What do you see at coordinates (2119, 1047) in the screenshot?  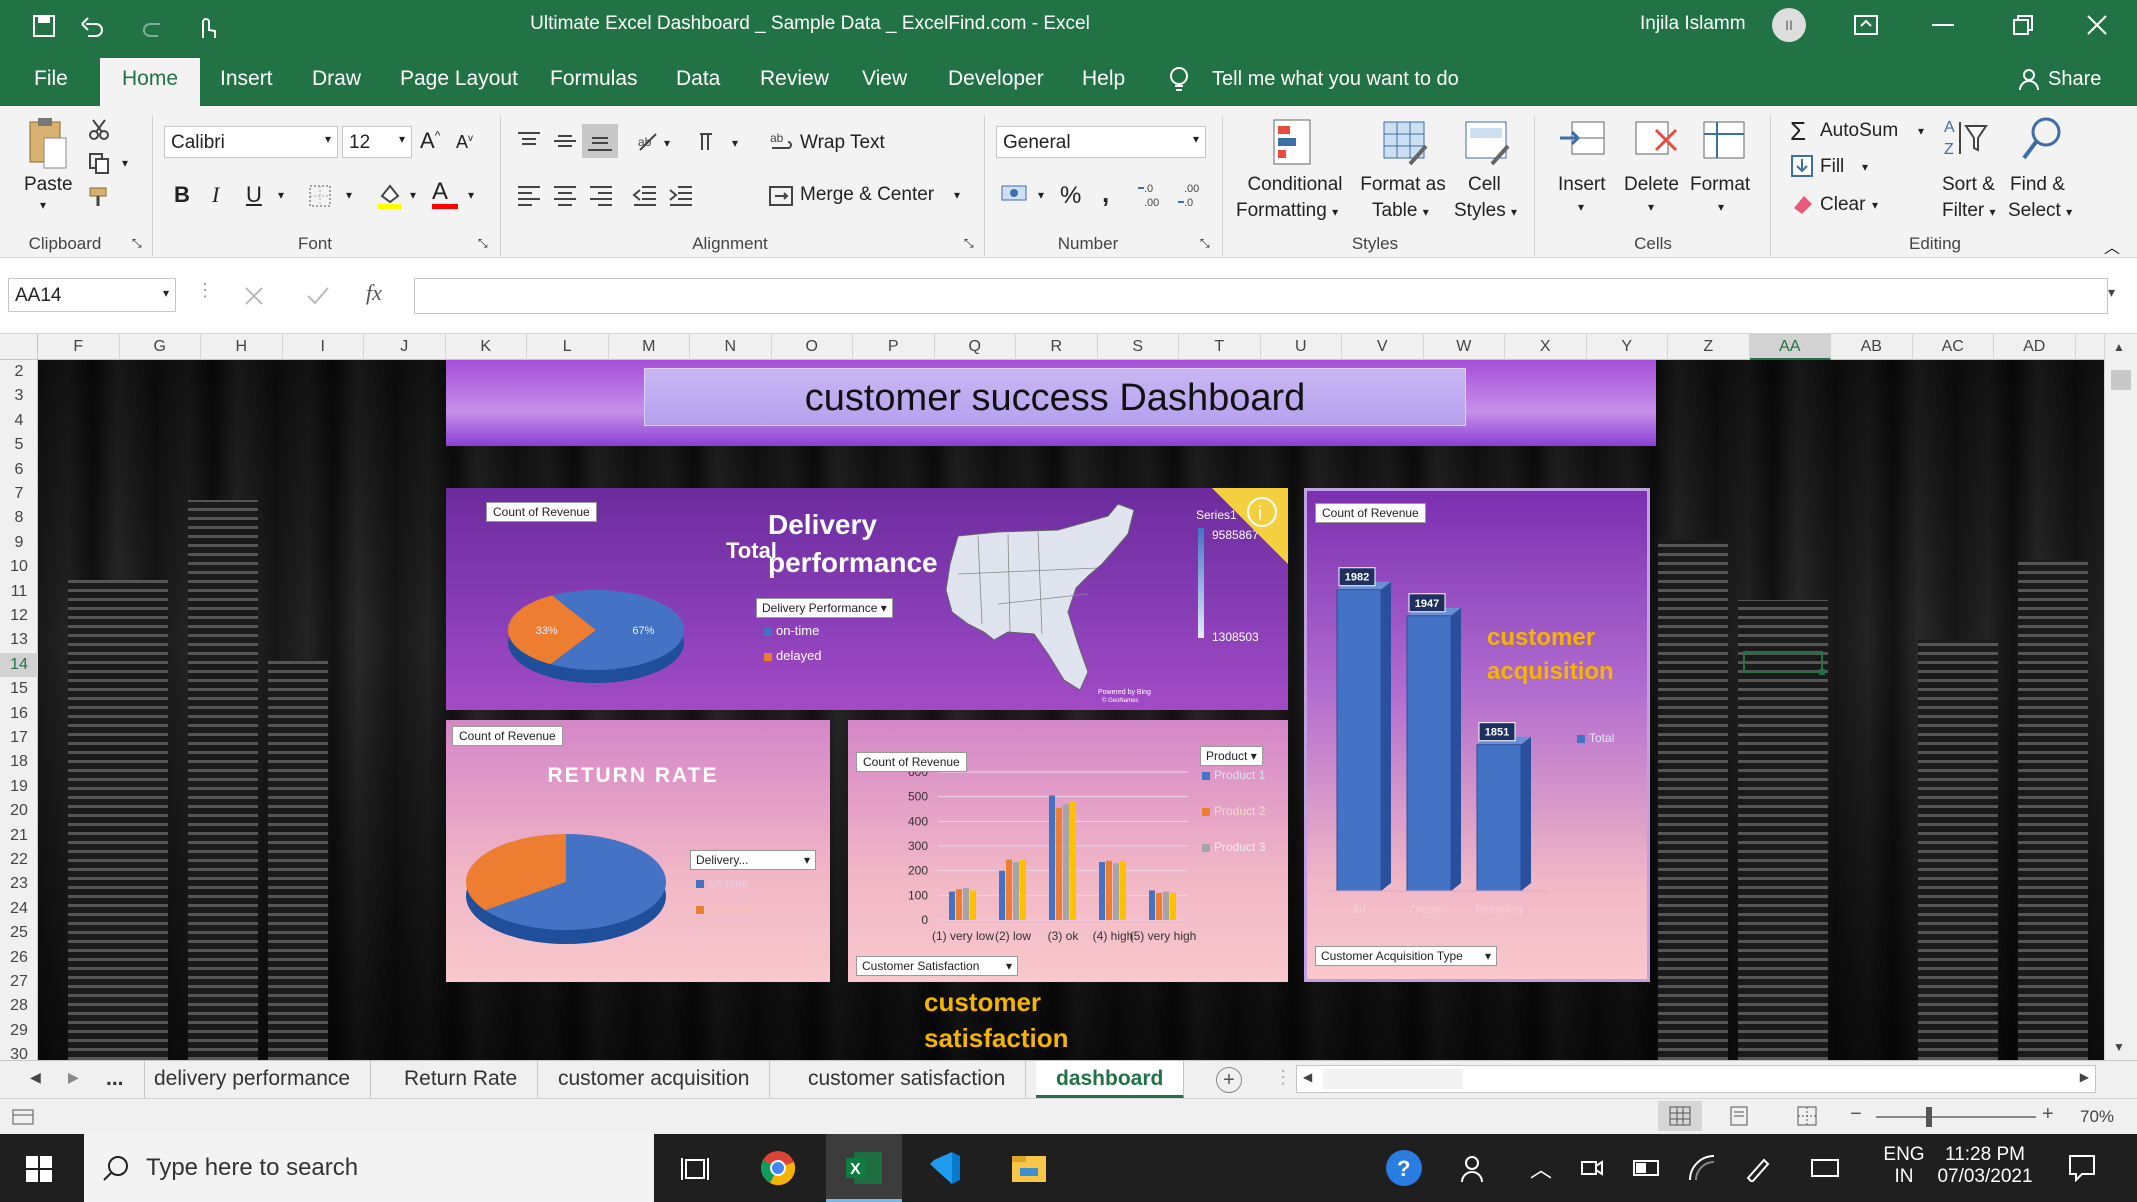 I see `scroll-down-icon: ▼` at bounding box center [2119, 1047].